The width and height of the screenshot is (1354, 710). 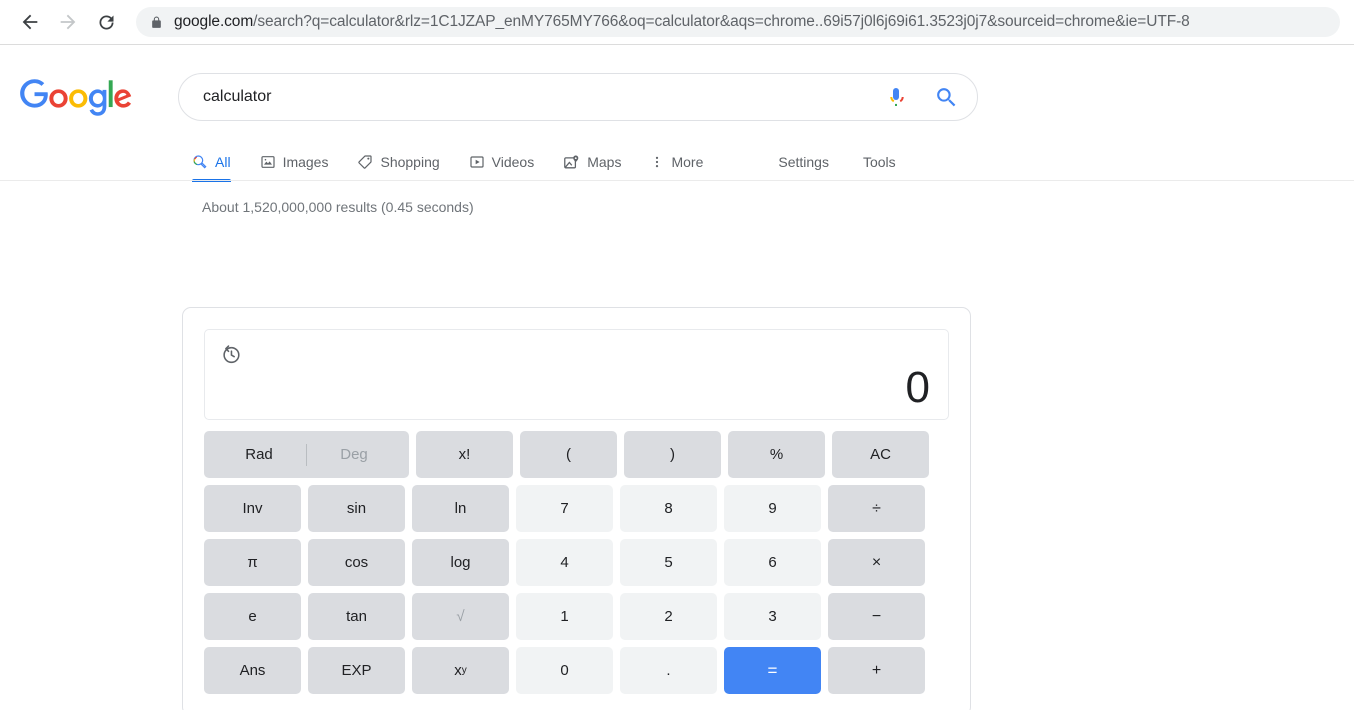 I want to click on key-power-base: x, so click(x=458, y=670).